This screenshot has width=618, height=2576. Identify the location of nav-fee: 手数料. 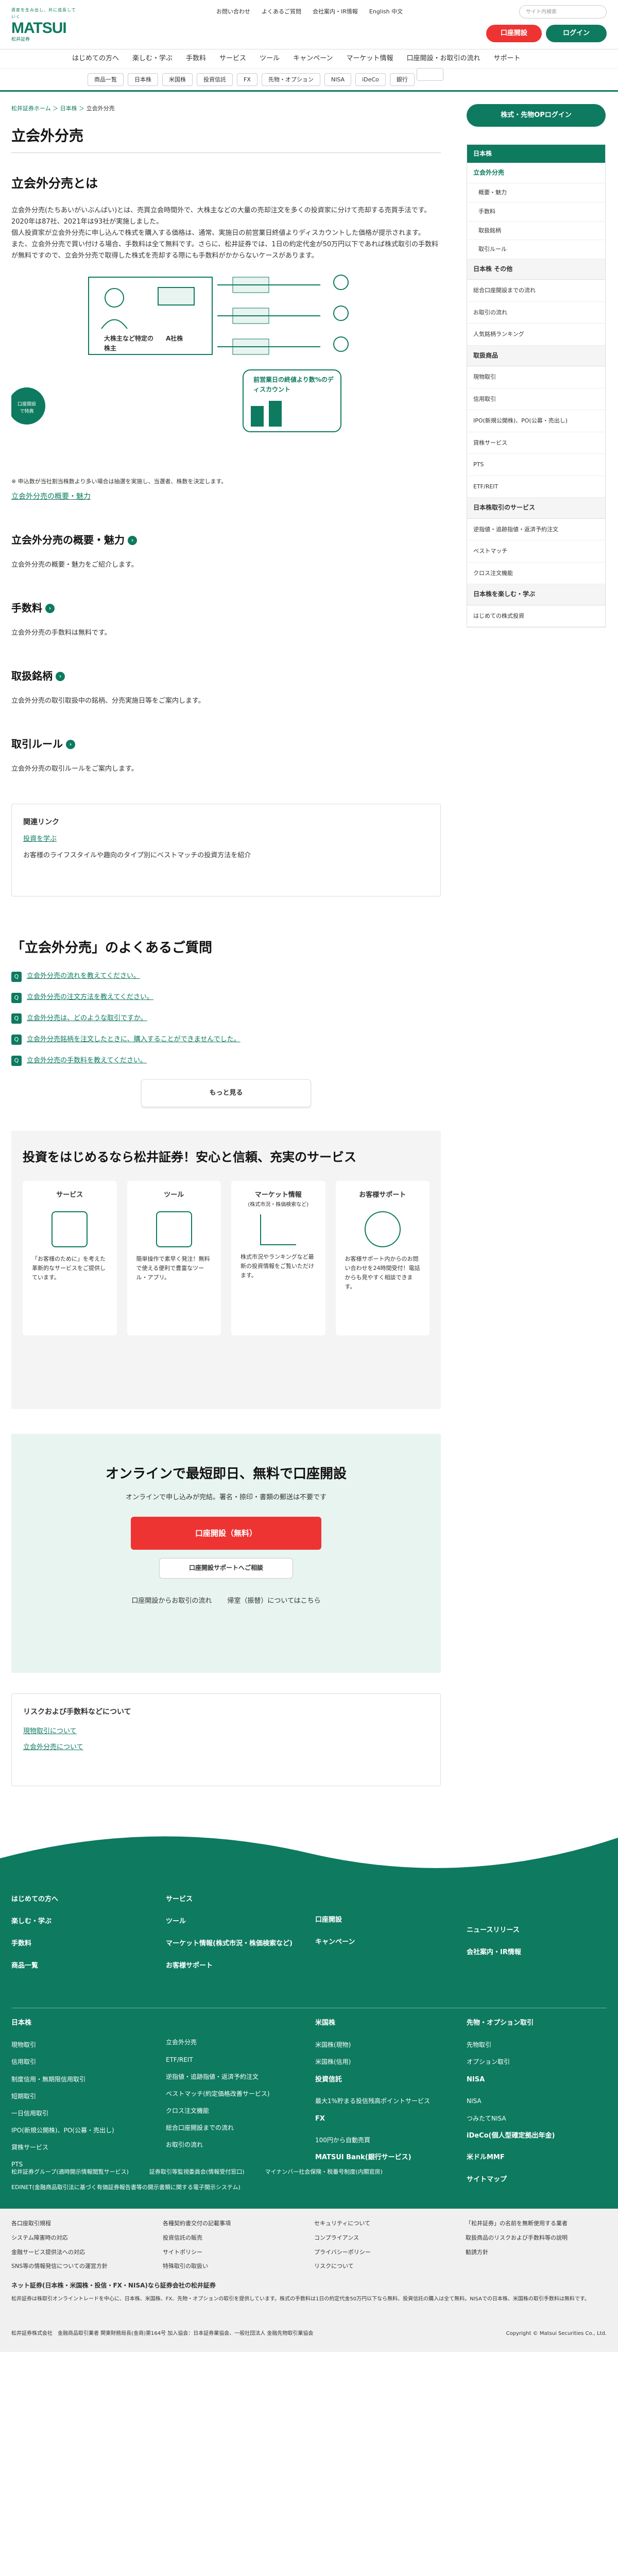
(196, 59).